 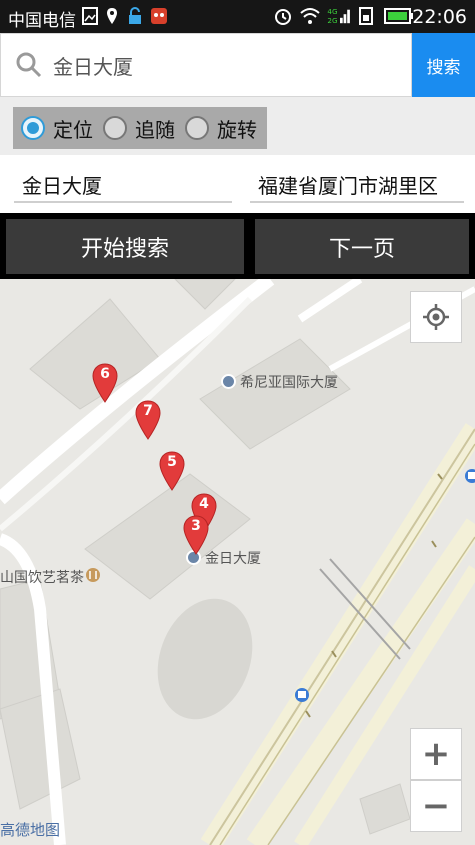 I want to click on map-mode-options: 定位 追随 旋转, so click(x=237, y=126).